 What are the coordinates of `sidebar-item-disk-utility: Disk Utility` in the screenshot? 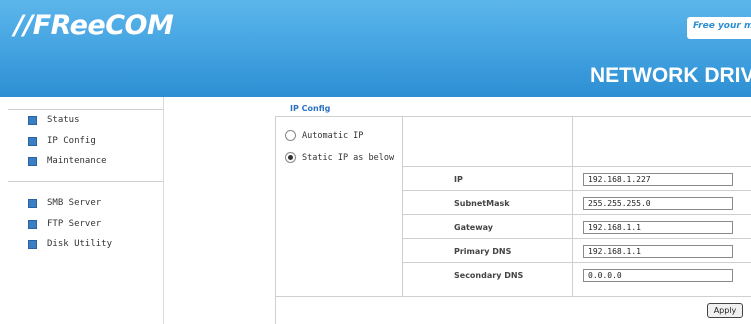 It's located at (70, 244).